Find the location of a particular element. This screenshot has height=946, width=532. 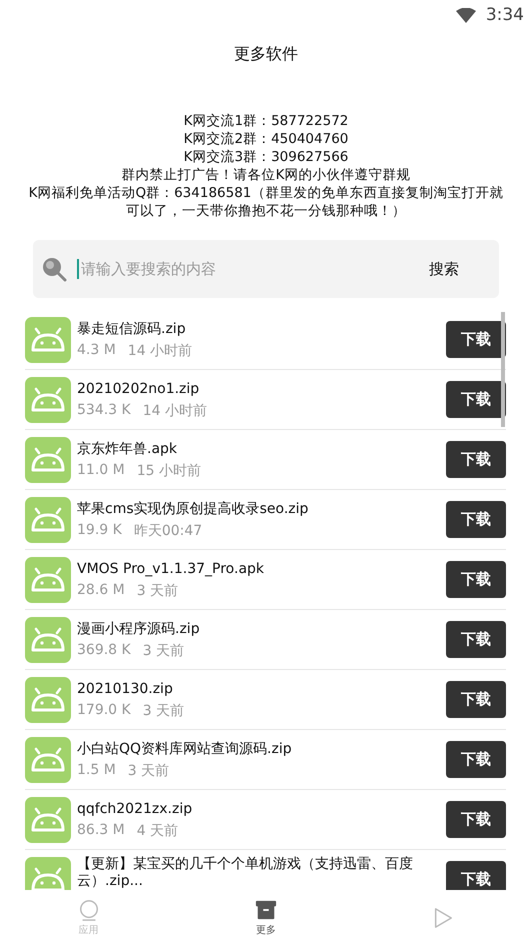

notice-line: K网交流1群：587722572 is located at coordinates (266, 121).